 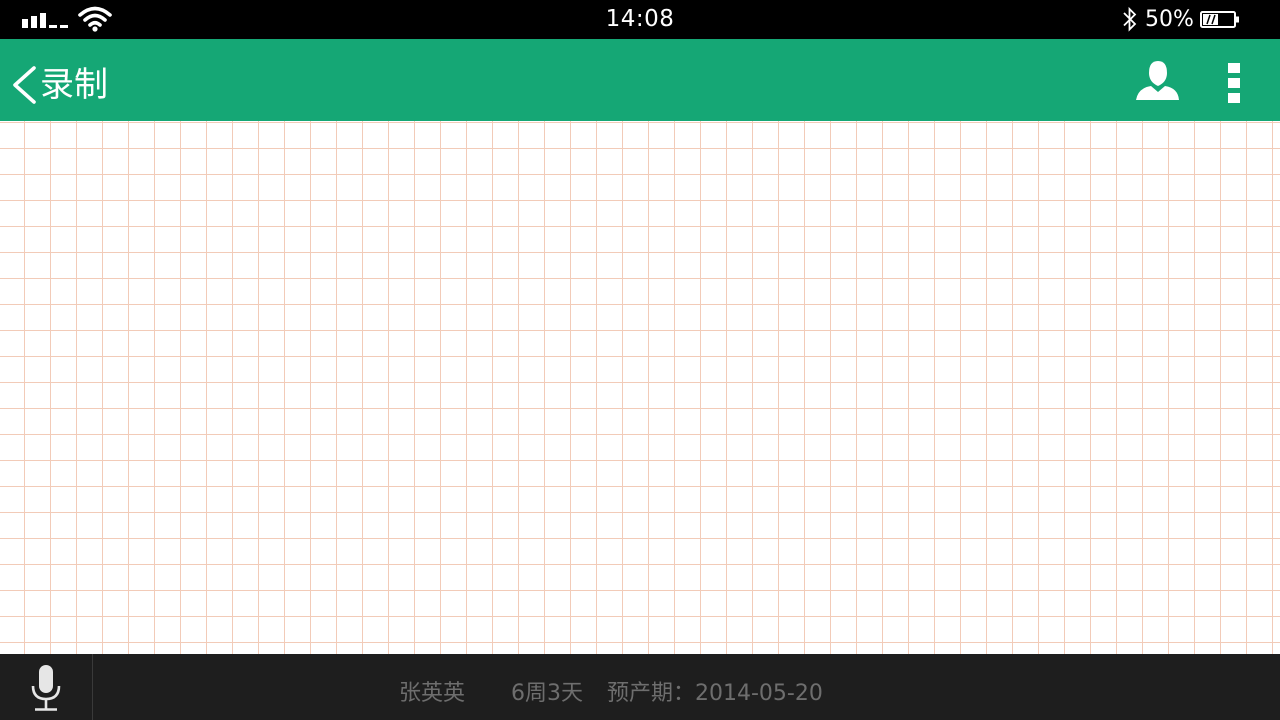 I want to click on due-date-label: 预产期：, so click(x=651, y=693).